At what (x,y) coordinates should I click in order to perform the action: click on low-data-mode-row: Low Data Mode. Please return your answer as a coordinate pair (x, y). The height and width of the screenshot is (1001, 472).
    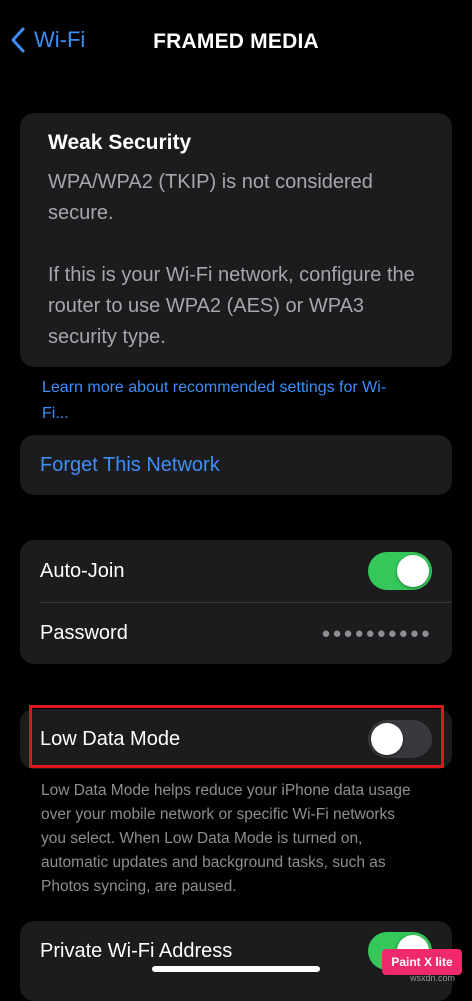
    Looking at the image, I should click on (236, 739).